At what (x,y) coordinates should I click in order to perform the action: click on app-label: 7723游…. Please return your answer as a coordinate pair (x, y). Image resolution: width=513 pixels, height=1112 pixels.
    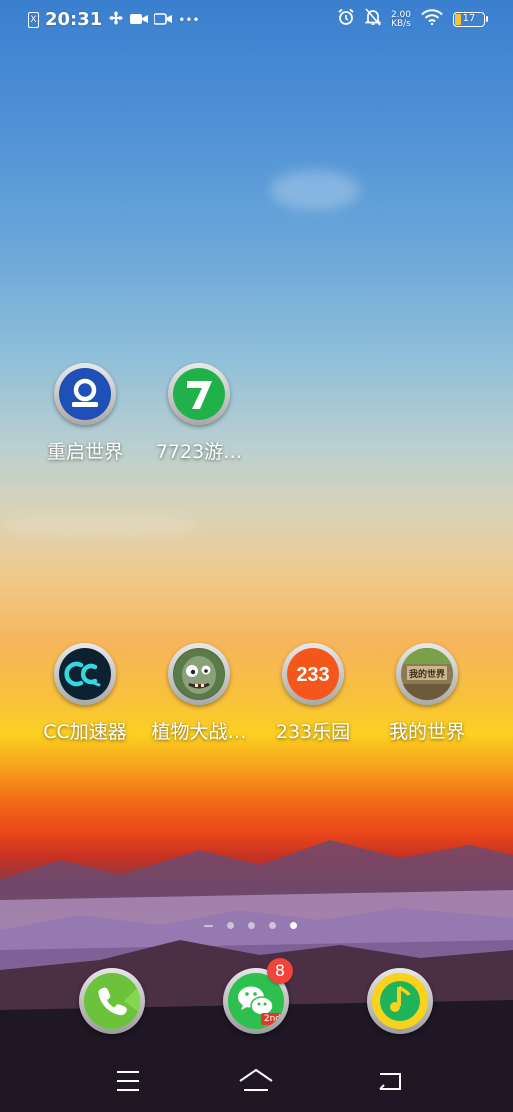
    Looking at the image, I should click on (199, 452).